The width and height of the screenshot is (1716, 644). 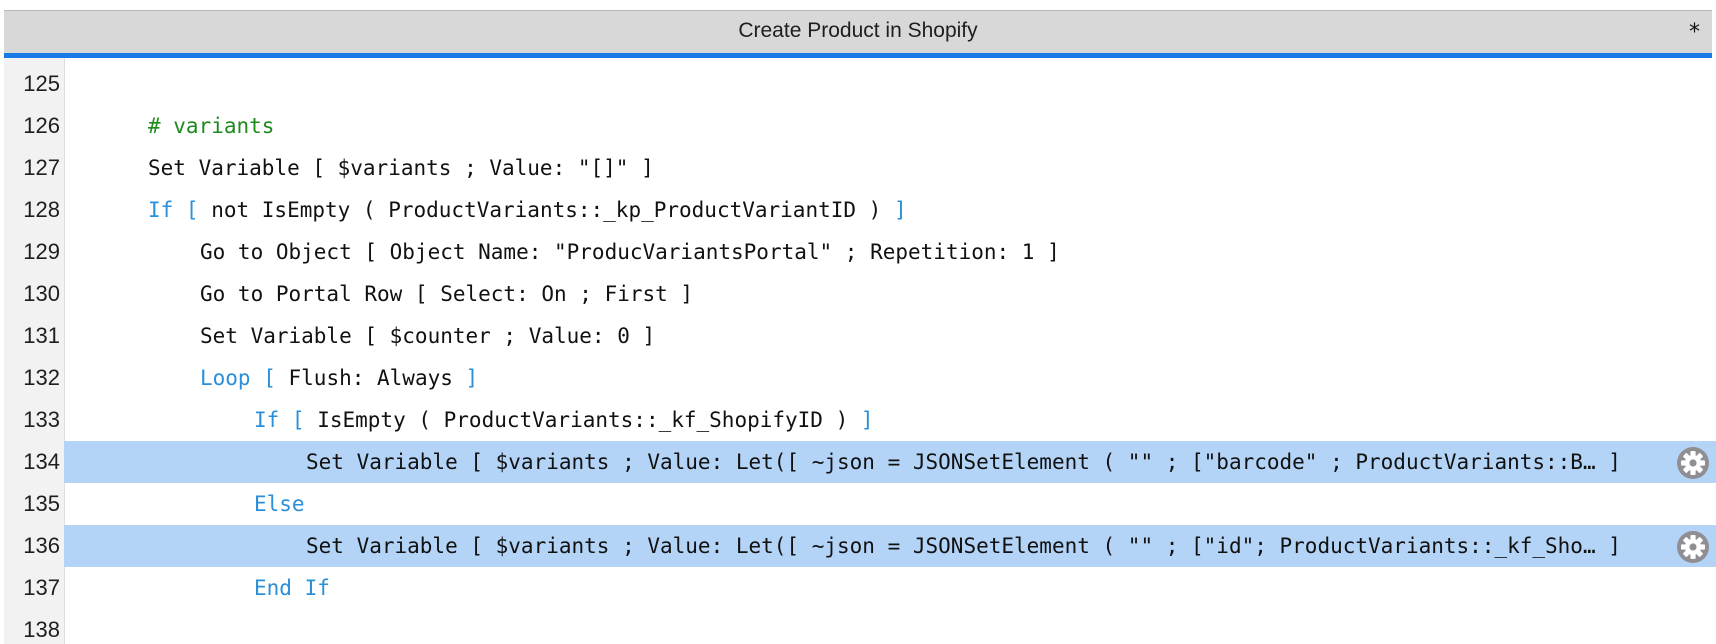 What do you see at coordinates (41, 461) in the screenshot?
I see `line-number: 134` at bounding box center [41, 461].